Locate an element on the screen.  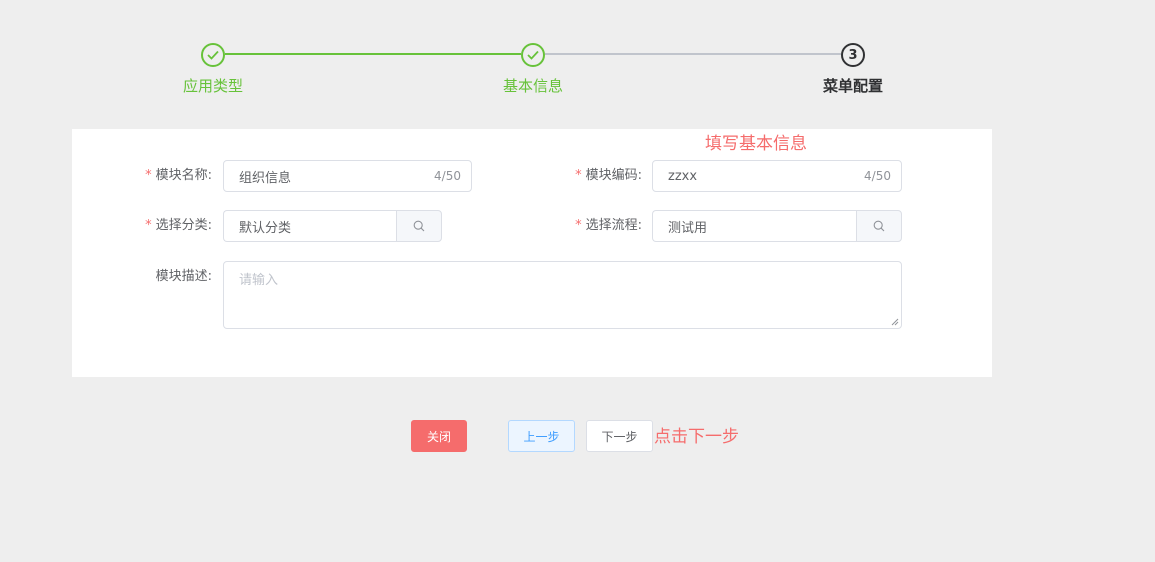
flow-select: 测试用 is located at coordinates (777, 226).